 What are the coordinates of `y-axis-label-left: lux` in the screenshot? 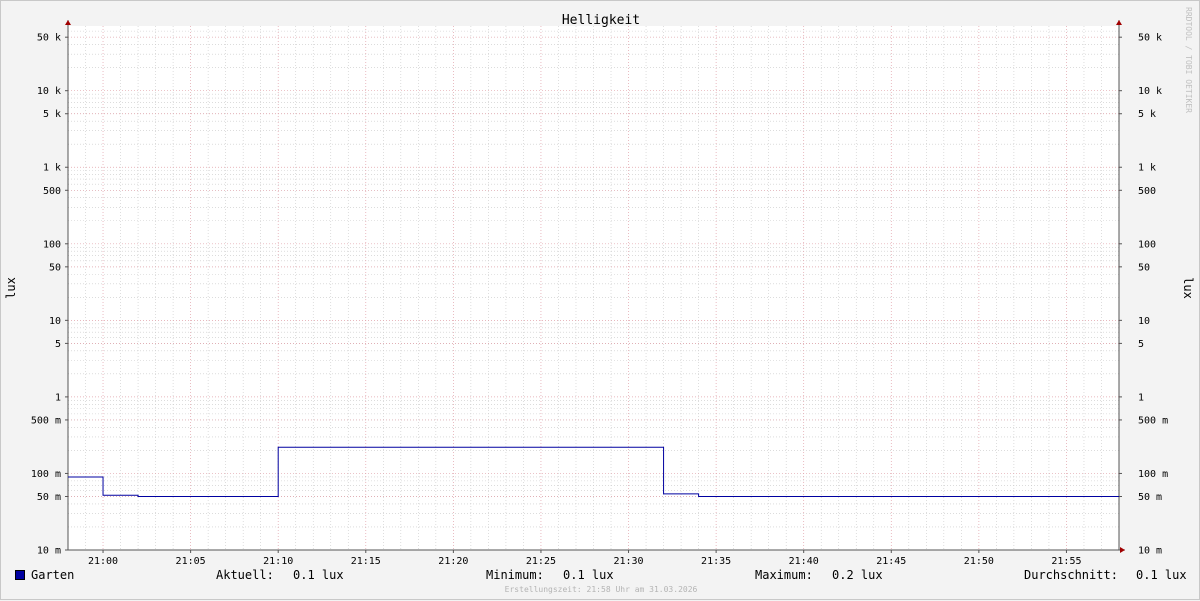 It's located at (11, 288).